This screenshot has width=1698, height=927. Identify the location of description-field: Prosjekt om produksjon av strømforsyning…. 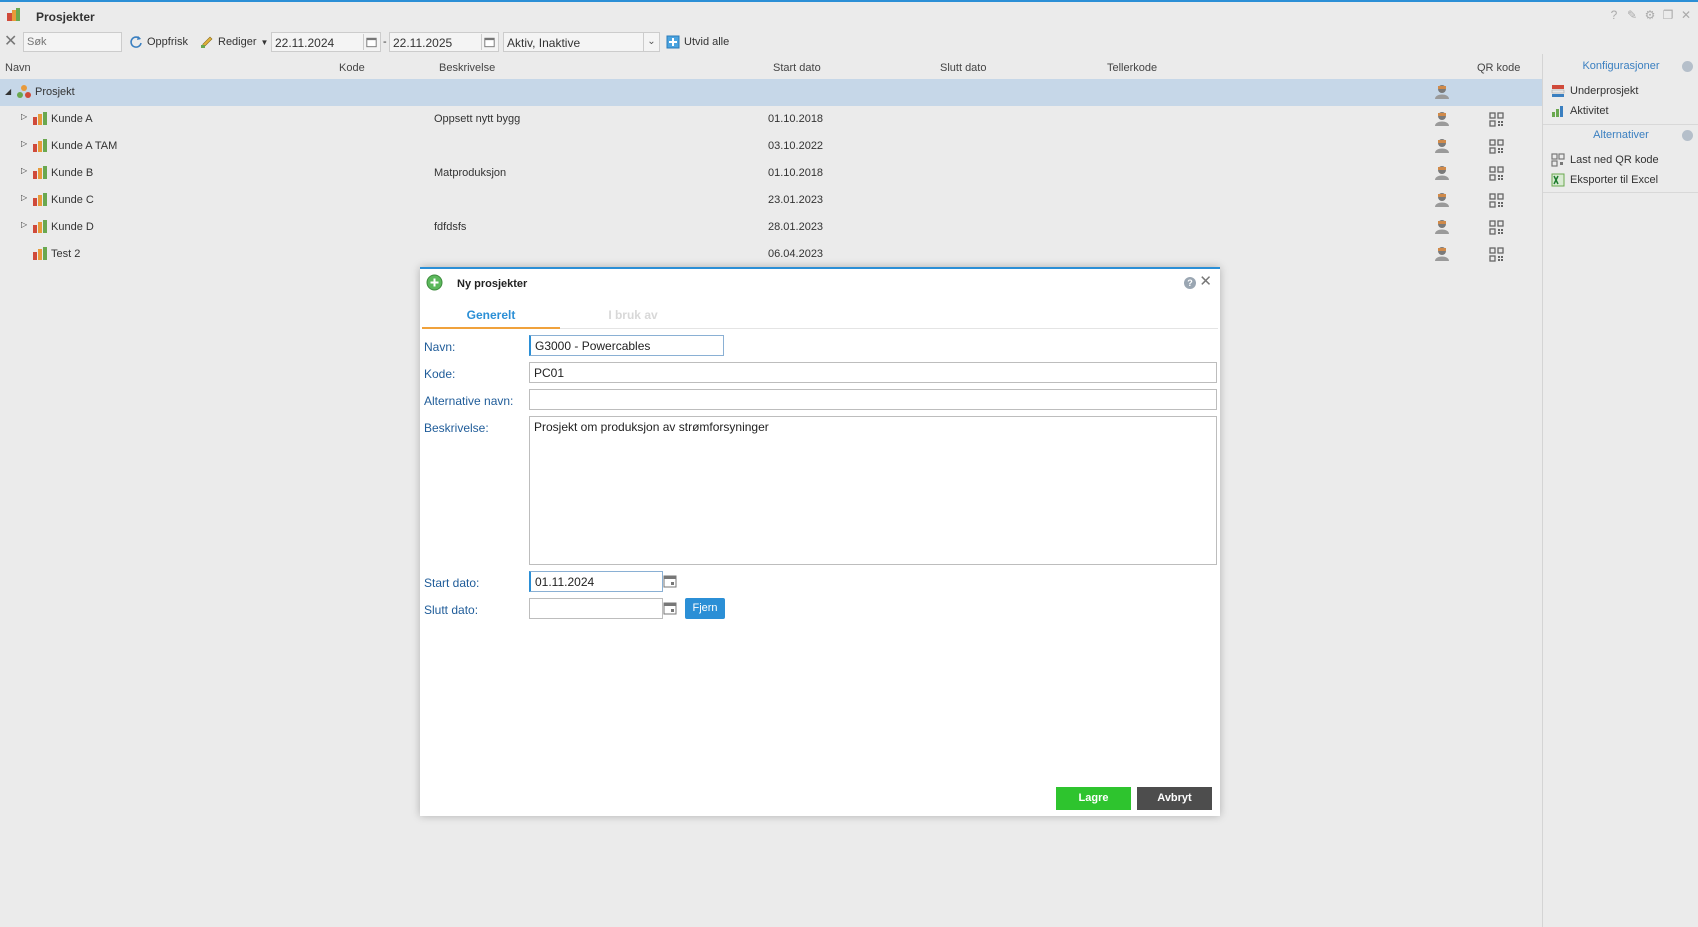
(873, 490).